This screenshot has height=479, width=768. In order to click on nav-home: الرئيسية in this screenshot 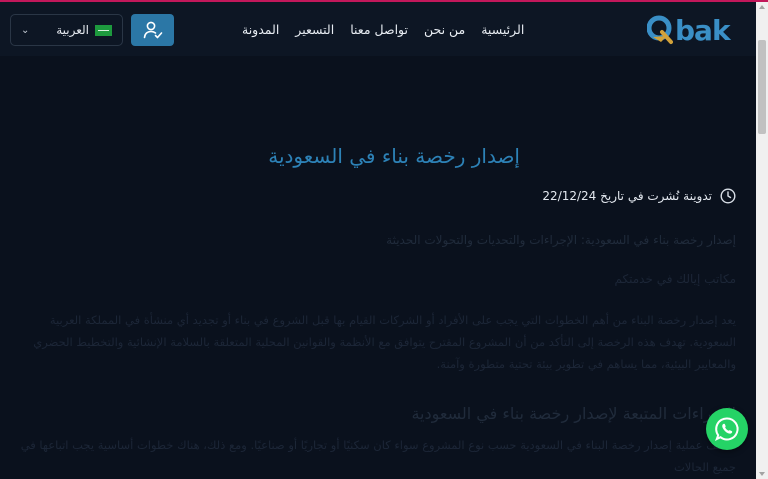, I will do `click(502, 30)`.